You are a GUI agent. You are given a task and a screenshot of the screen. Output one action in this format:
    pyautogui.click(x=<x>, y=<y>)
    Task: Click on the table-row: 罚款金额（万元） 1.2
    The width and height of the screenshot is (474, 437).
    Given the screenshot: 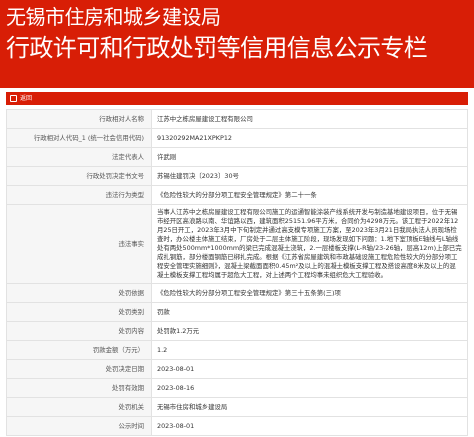 What is the action you would take?
    pyautogui.click(x=237, y=350)
    